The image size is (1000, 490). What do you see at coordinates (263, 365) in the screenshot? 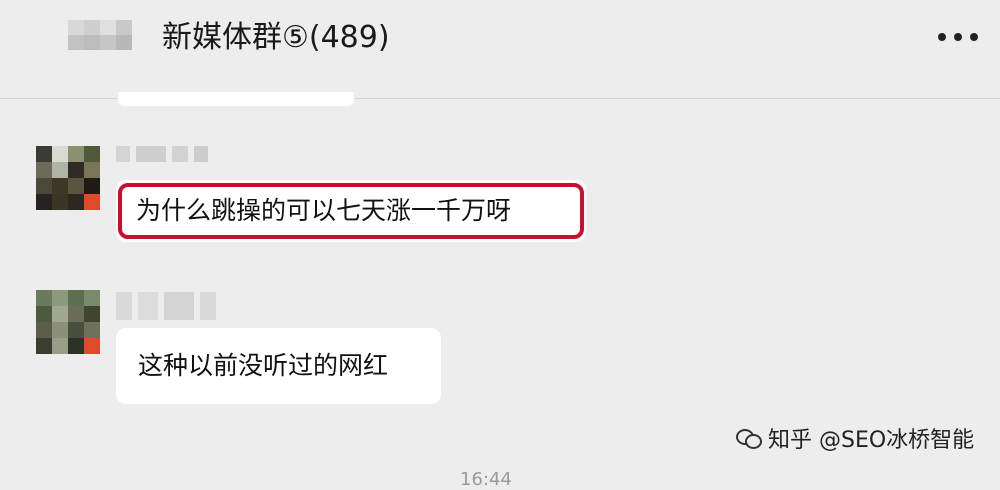
I see `message-text: 这种以前没听过的网红` at bounding box center [263, 365].